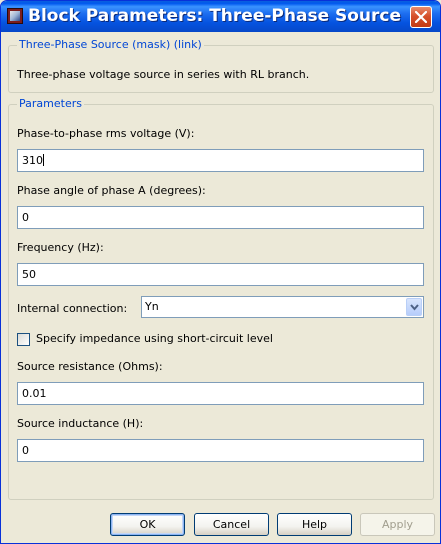  I want to click on internal-connection-value: Yn, so click(152, 306).